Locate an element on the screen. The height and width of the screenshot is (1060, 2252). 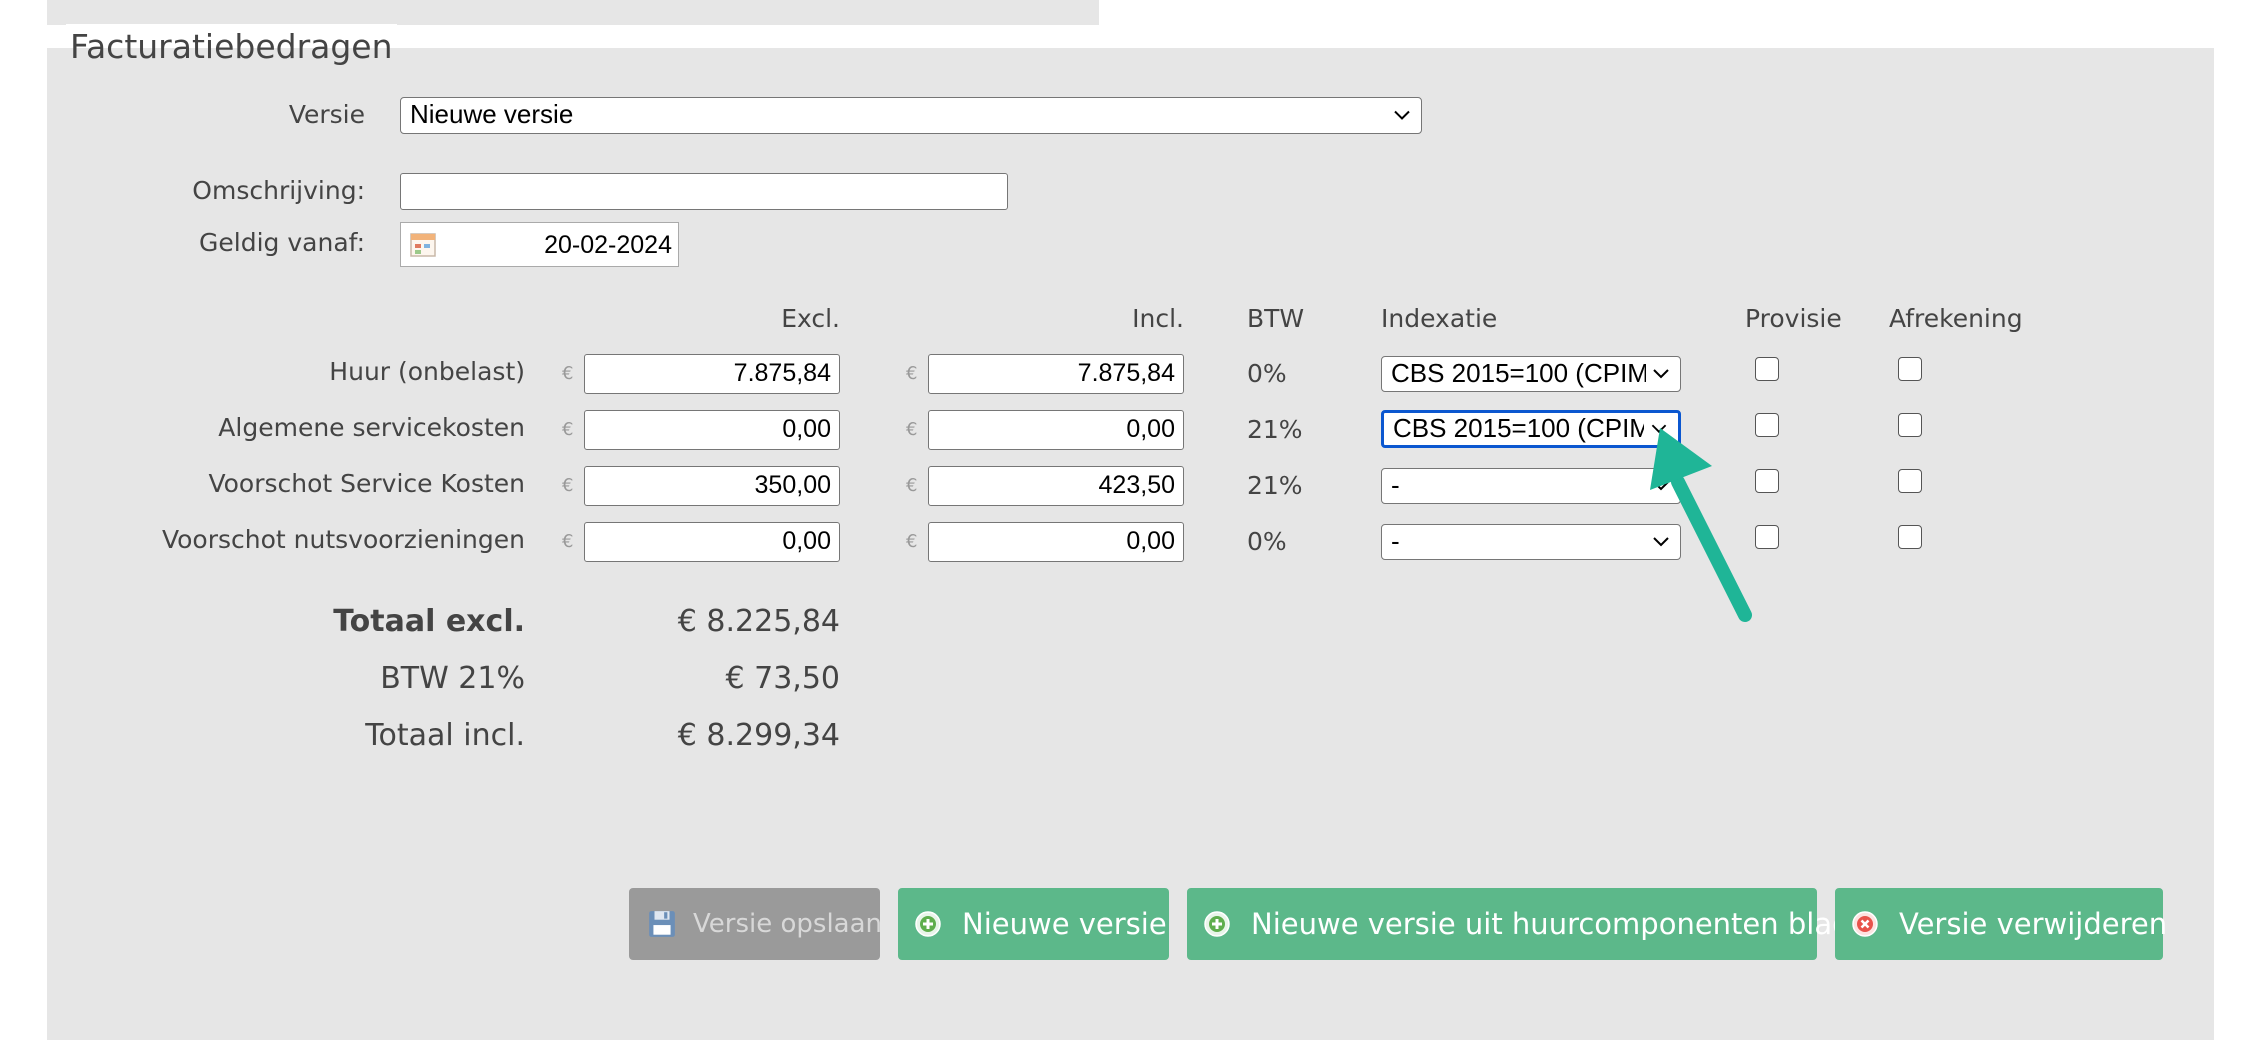
omschrijving-label: Omschrijving: is located at coordinates (278, 190).